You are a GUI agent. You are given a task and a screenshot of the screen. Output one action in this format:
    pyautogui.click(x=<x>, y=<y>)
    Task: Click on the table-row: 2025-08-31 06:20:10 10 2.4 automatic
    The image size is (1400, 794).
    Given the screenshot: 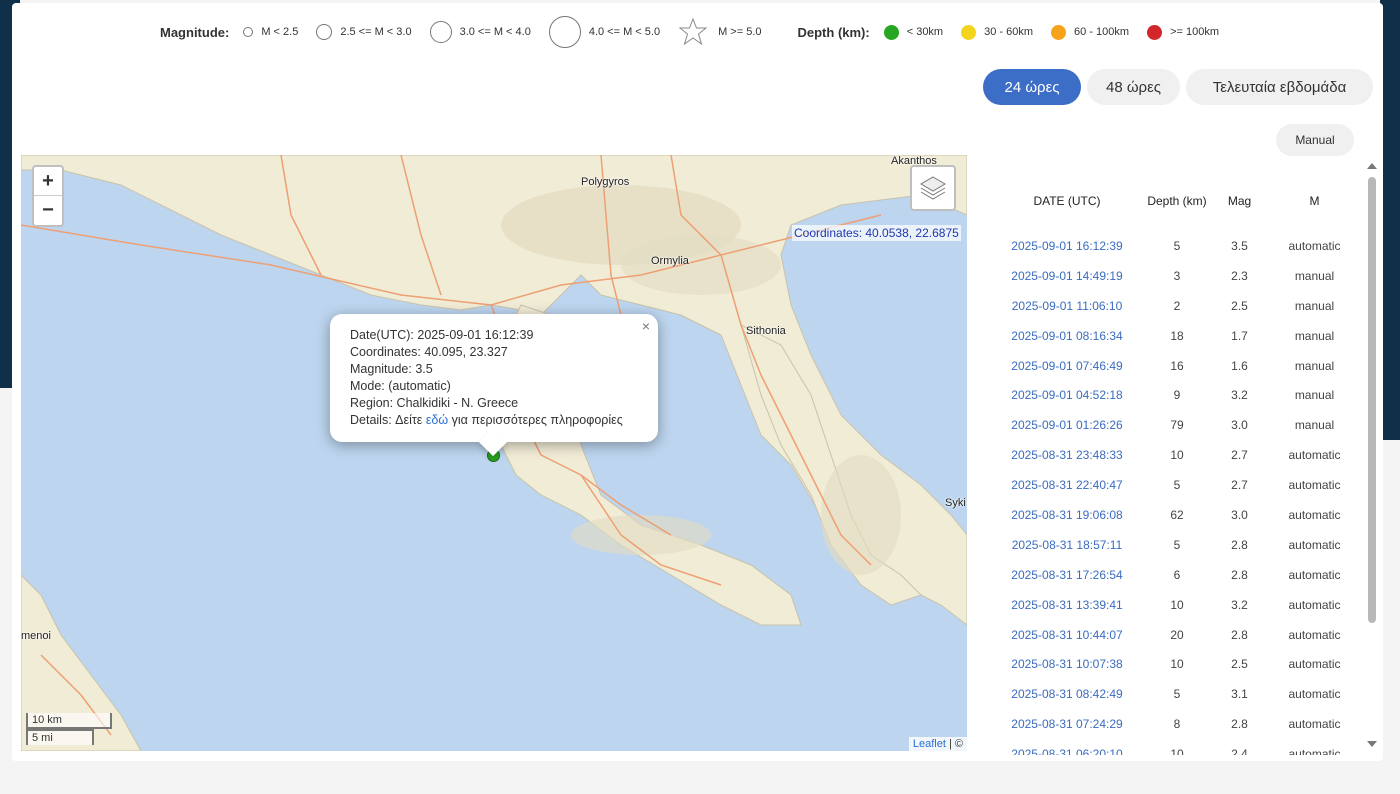 What is the action you would take?
    pyautogui.click(x=1177, y=747)
    